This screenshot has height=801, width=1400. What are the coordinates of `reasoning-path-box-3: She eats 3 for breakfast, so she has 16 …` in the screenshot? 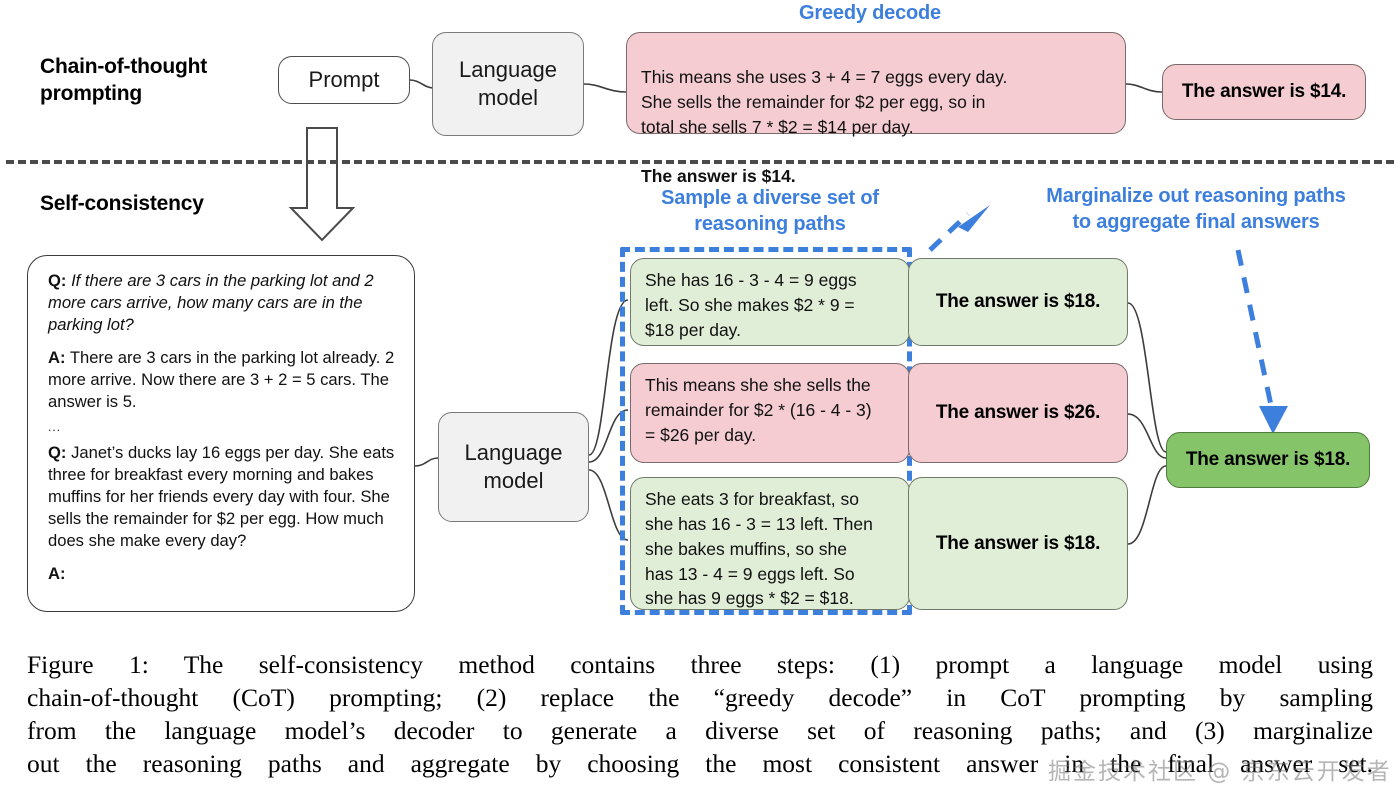 It's located at (770, 543).